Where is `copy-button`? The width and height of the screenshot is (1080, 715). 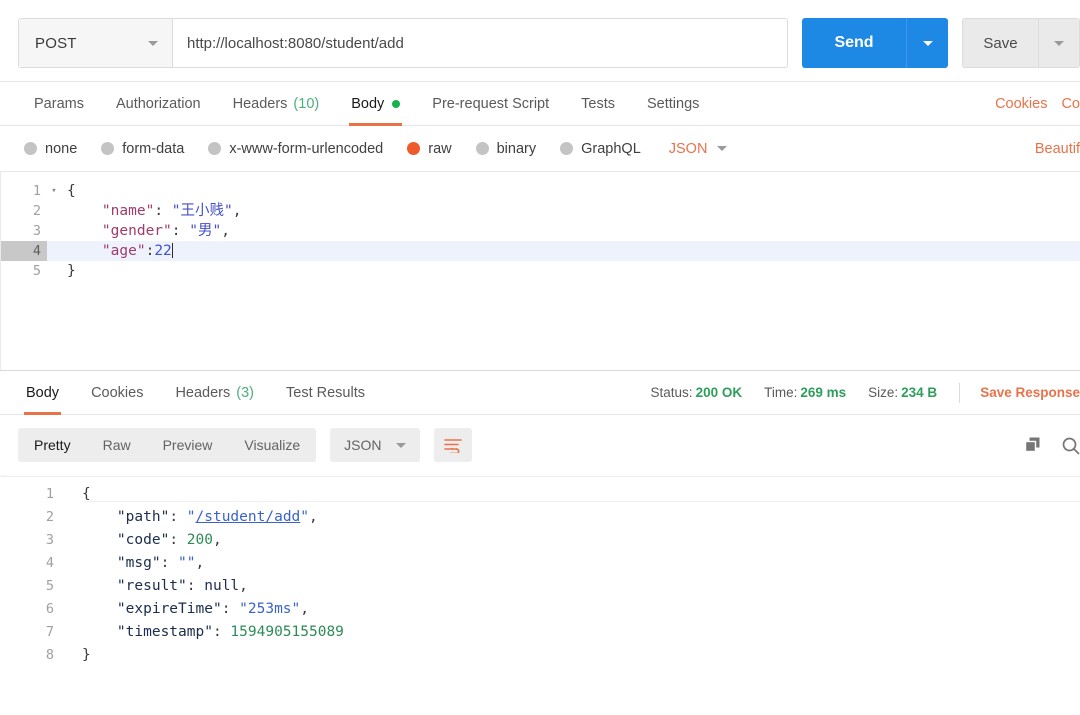
copy-button is located at coordinates (1033, 445).